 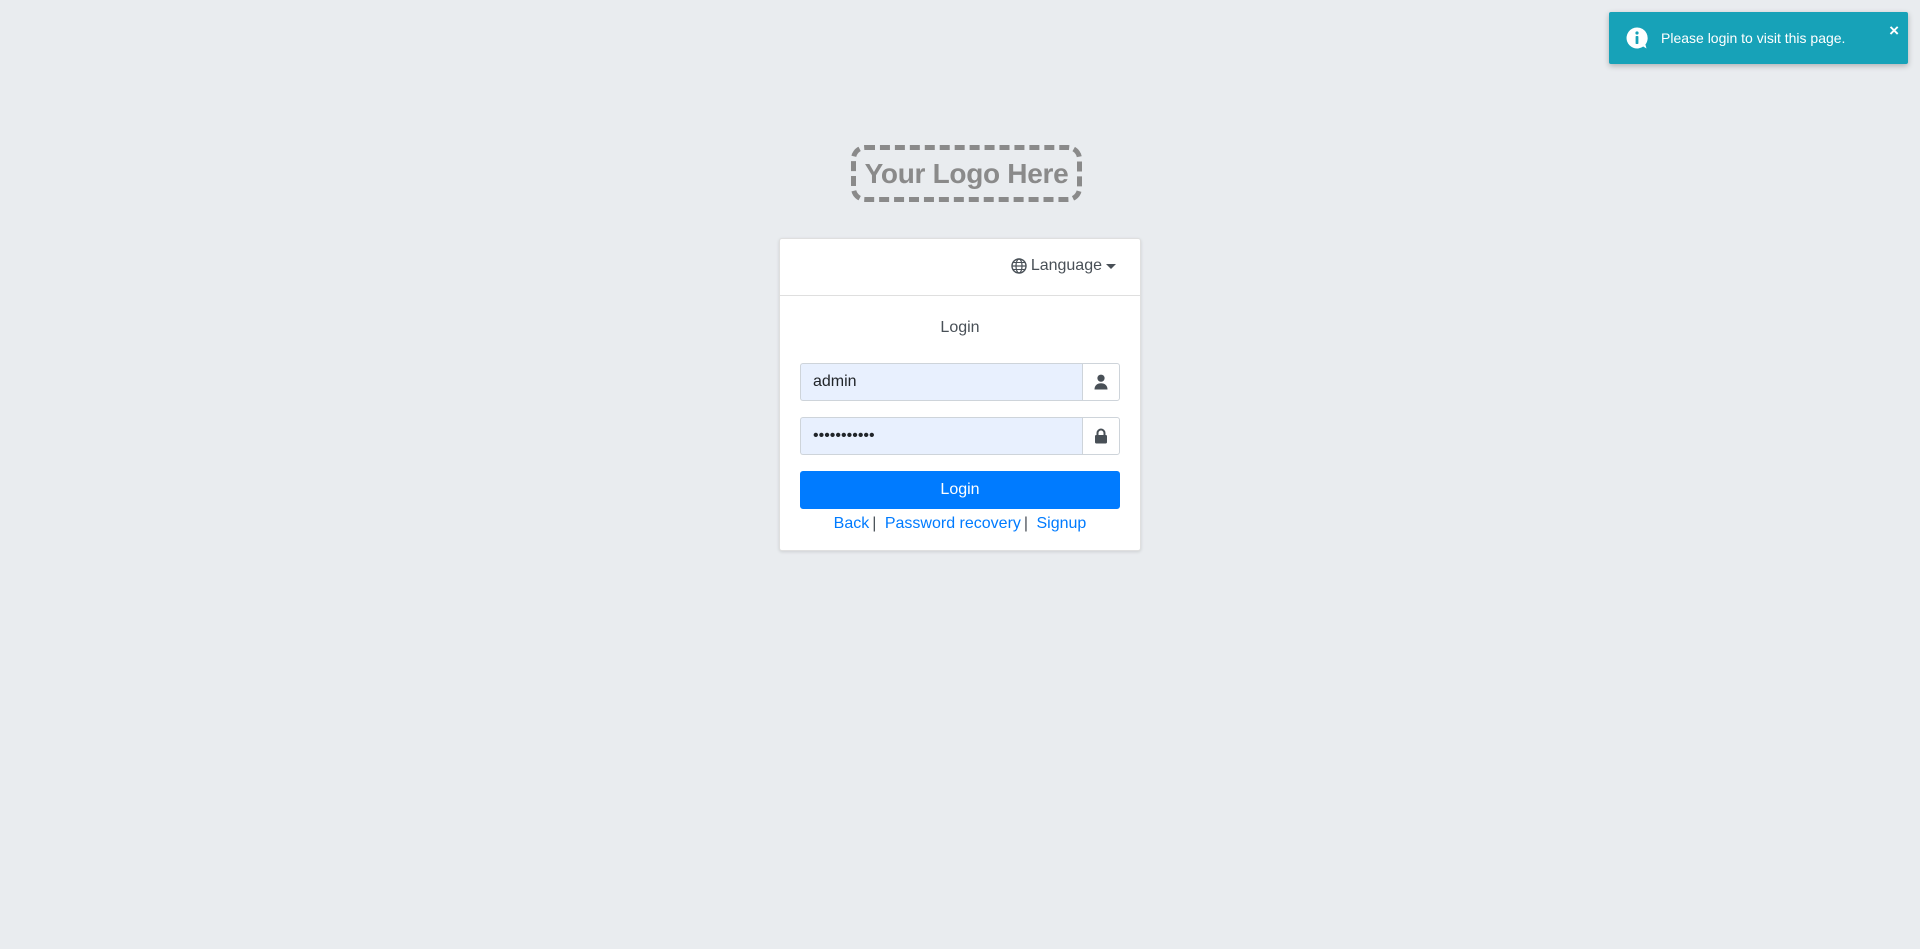 What do you see at coordinates (960, 267) in the screenshot?
I see `card-header: Language` at bounding box center [960, 267].